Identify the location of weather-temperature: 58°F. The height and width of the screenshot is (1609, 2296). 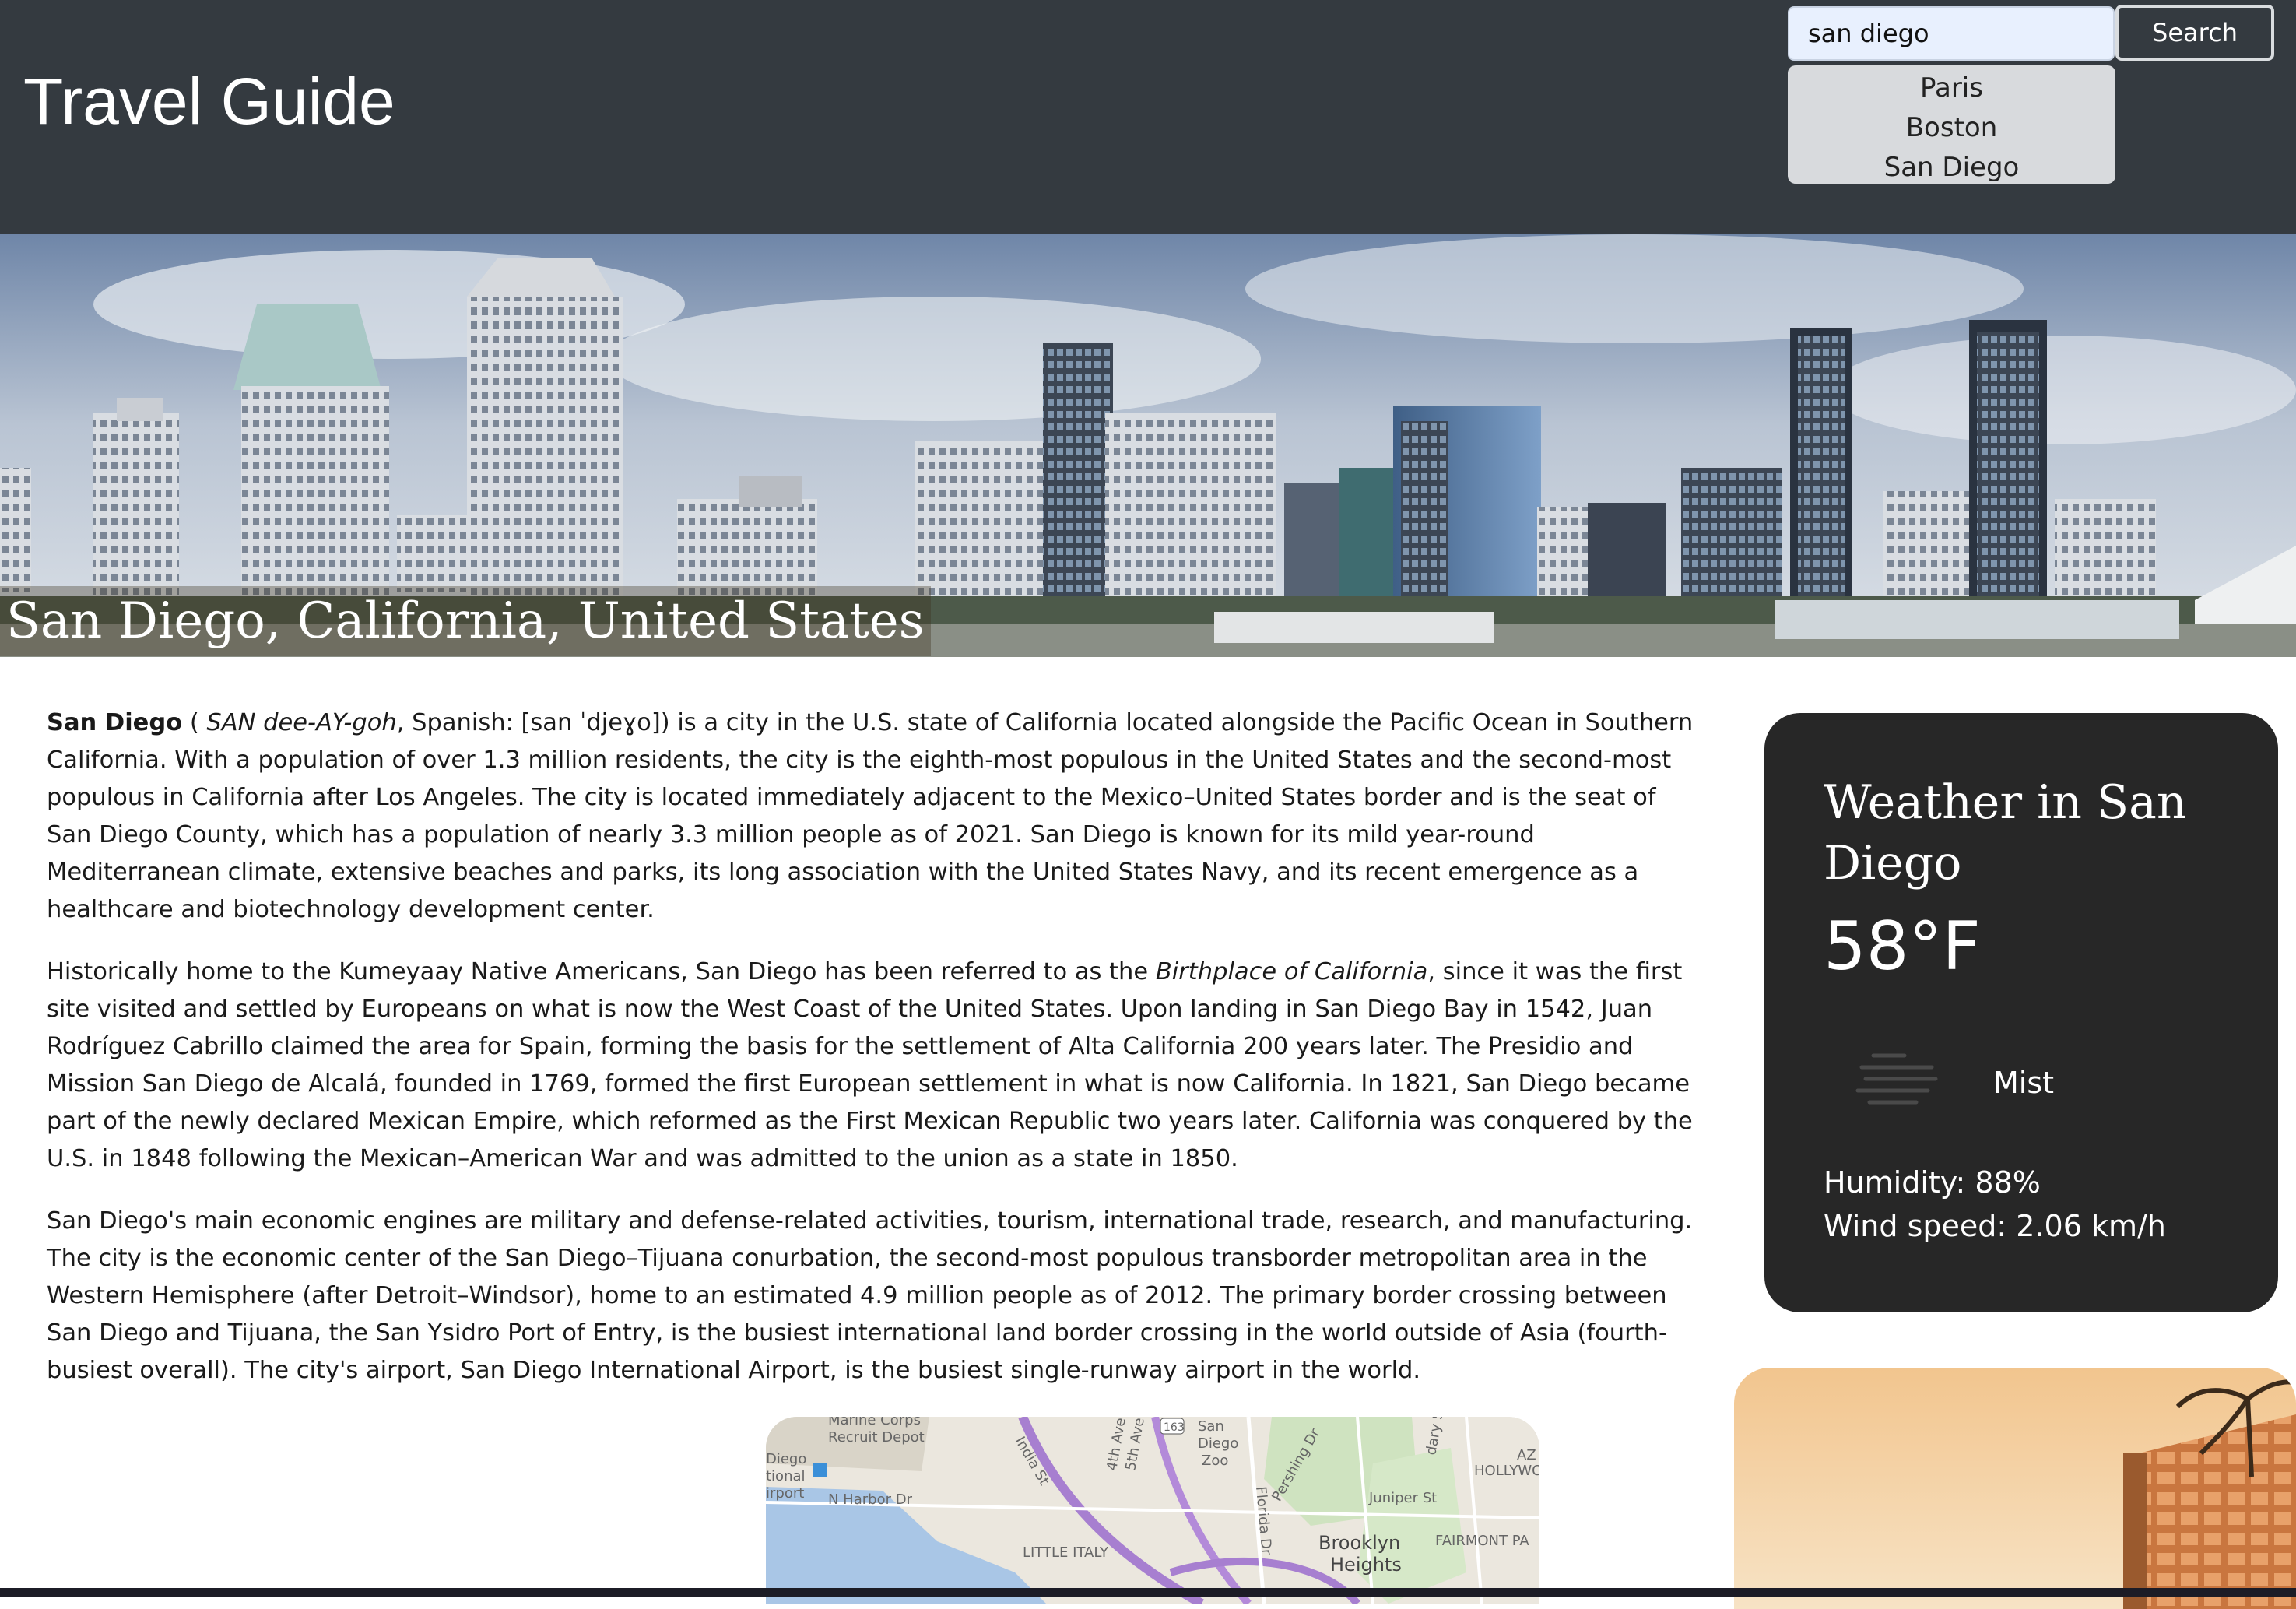
(1903, 946).